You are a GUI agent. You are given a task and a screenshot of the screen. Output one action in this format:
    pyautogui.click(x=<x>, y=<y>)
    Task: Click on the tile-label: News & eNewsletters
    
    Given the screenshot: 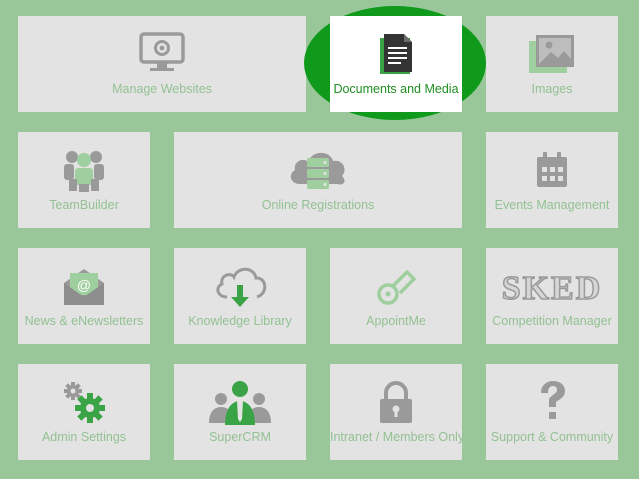 What is the action you would take?
    pyautogui.click(x=84, y=321)
    